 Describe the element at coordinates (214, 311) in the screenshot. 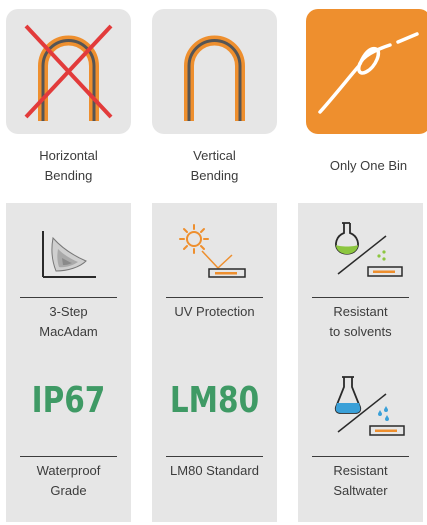

I see `caption-uv-protection: UV Protection` at that location.